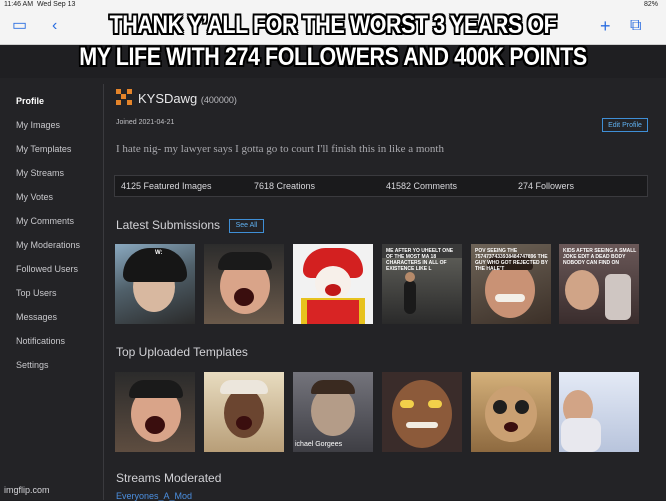 This screenshot has height=501, width=666. Describe the element at coordinates (61, 298) in the screenshot. I see `sidebar-item-top-users: Top Users` at that location.